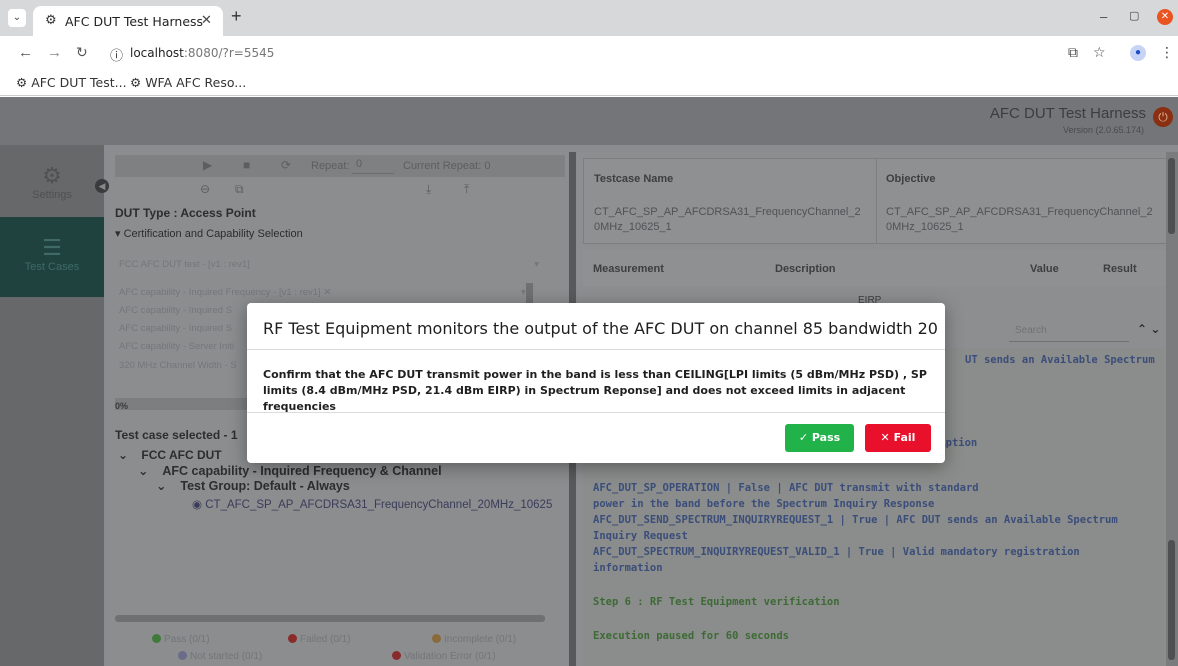 This screenshot has width=1178, height=666. I want to click on sidebar-collapse-icon: ◀, so click(102, 186).